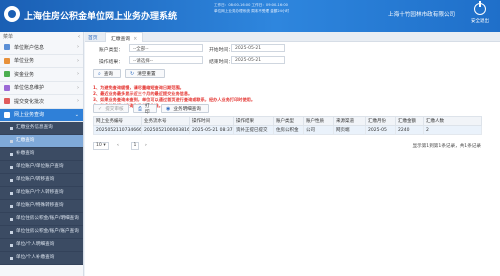 The image size is (500, 276). Describe the element at coordinates (7, 114) in the screenshot. I see `query-icon` at that location.